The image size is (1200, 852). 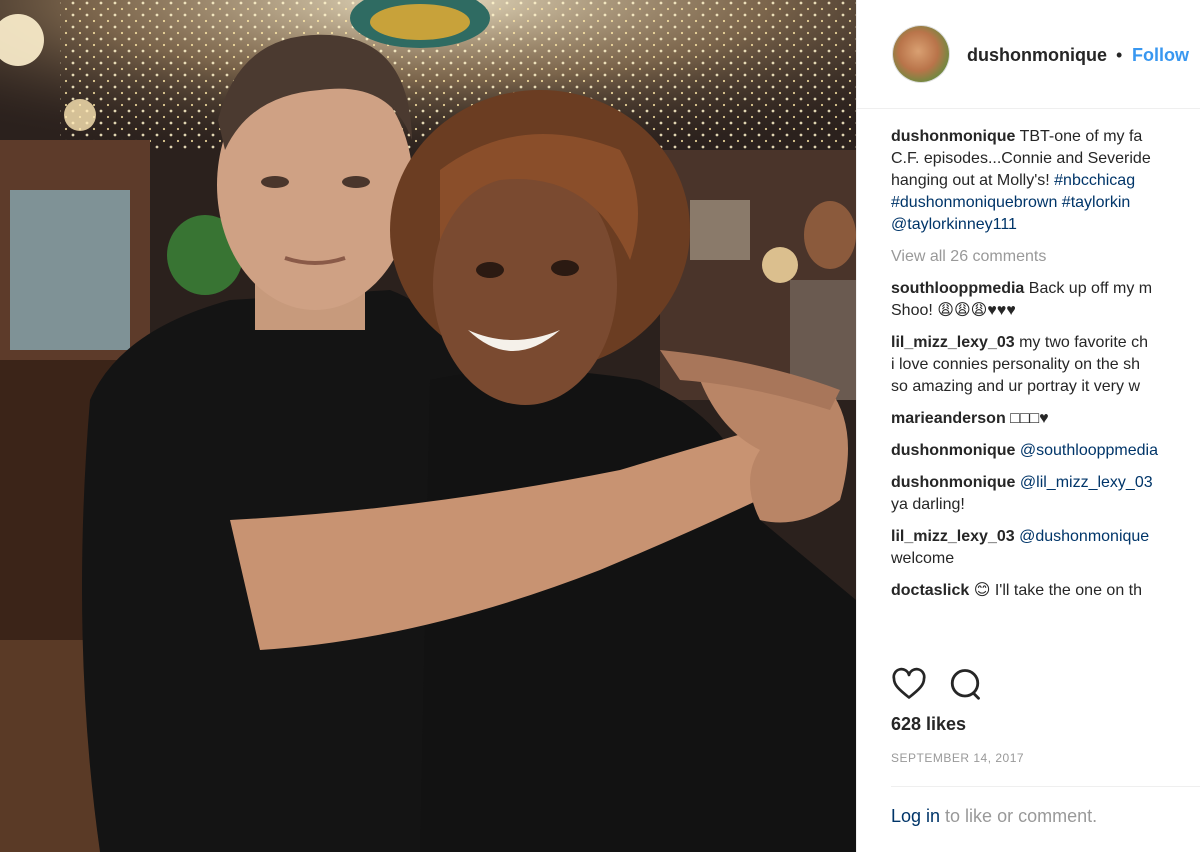 What do you see at coordinates (1084, 536) in the screenshot?
I see `mention-link: @dushonmonique` at bounding box center [1084, 536].